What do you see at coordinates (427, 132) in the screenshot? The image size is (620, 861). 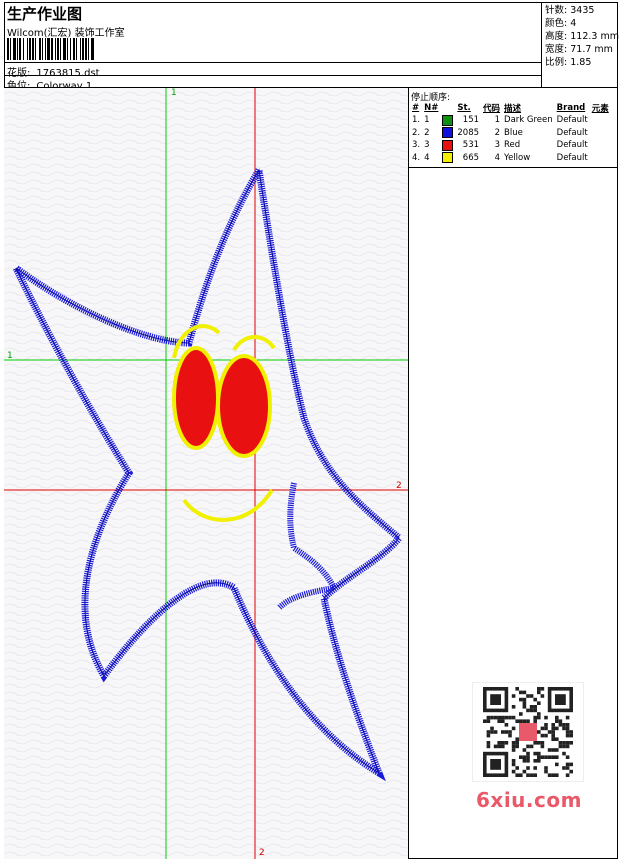 I see `cell-n: 2` at bounding box center [427, 132].